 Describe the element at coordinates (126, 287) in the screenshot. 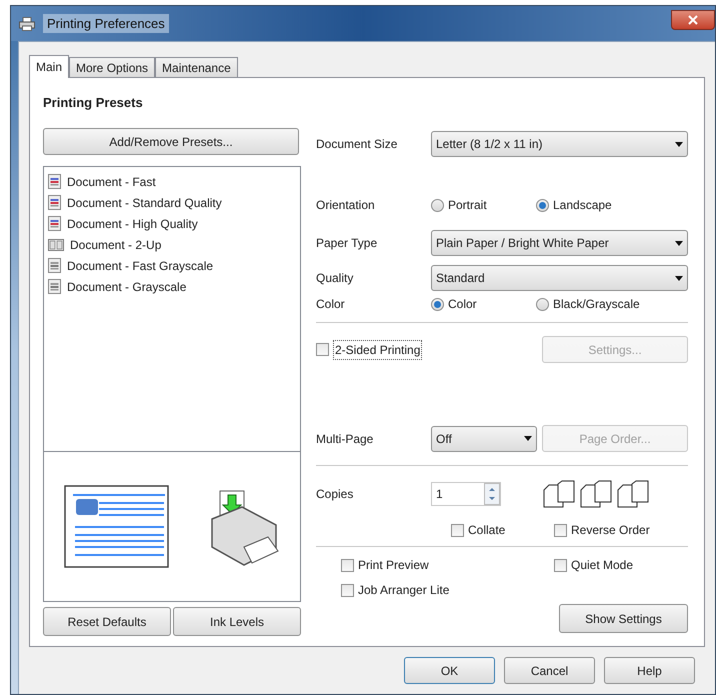

I see `preset-label: Document - Grayscale` at that location.